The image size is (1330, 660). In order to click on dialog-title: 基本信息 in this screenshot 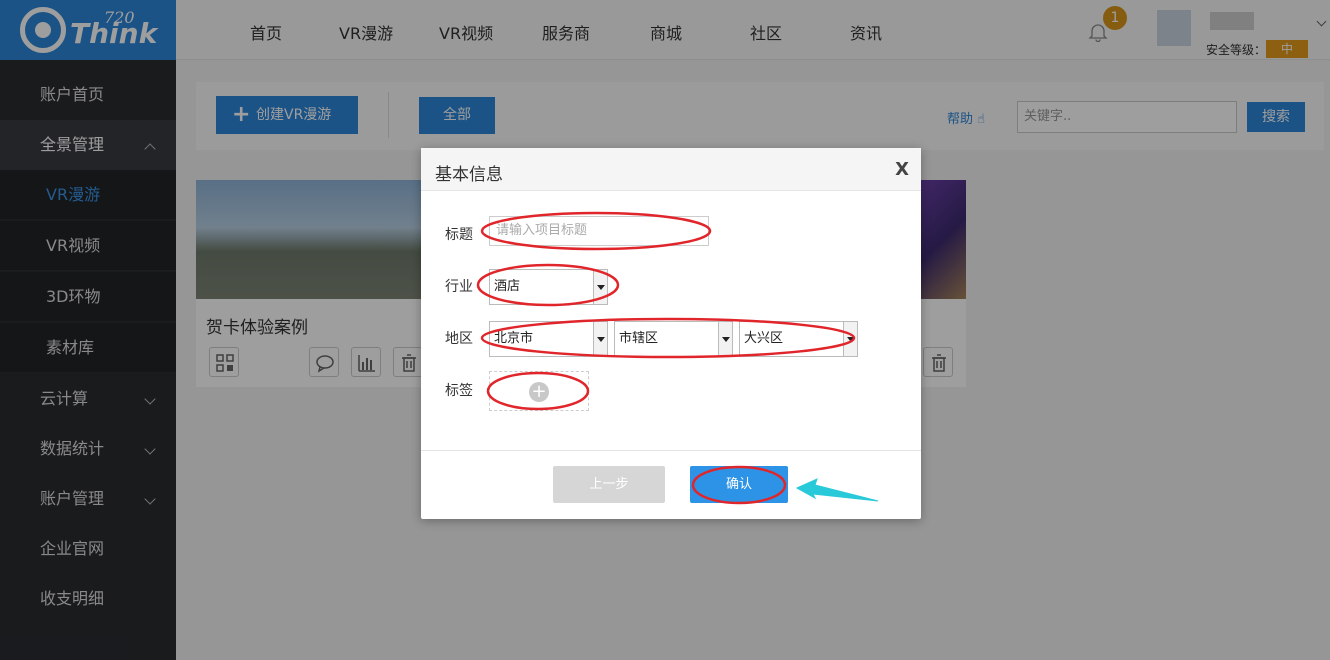, I will do `click(469, 175)`.